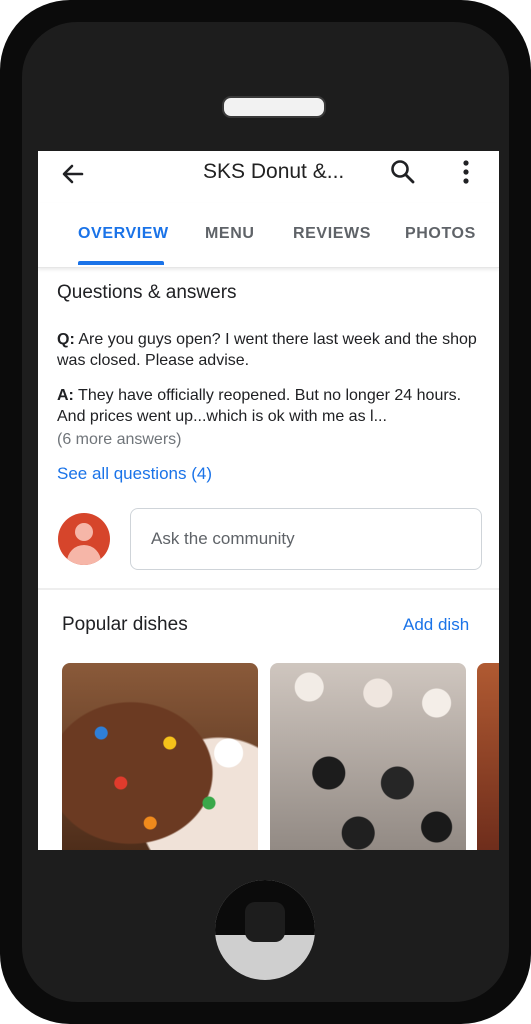  What do you see at coordinates (73, 174) in the screenshot?
I see `arrow-back-icon` at bounding box center [73, 174].